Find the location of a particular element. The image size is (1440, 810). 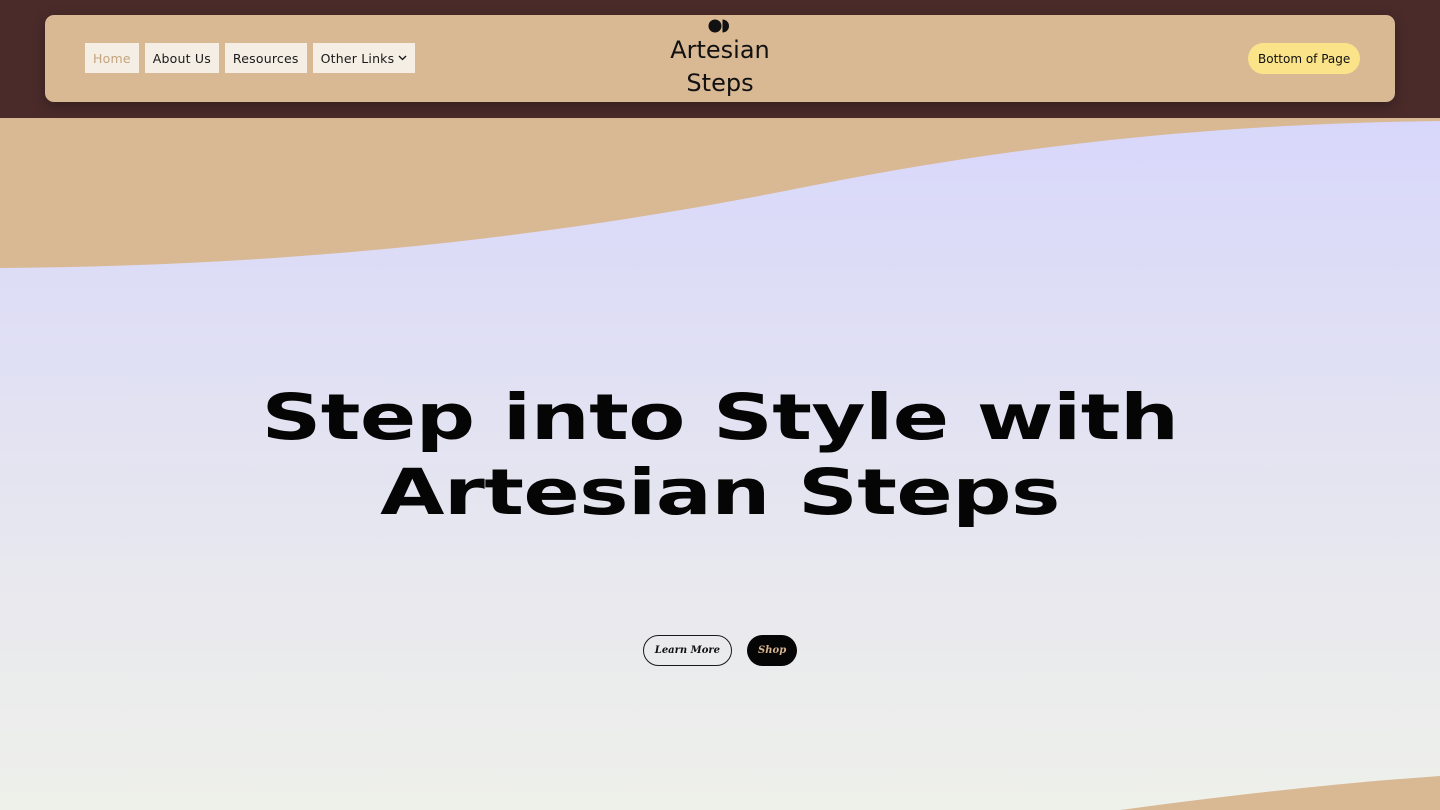

nav-link-home: Home is located at coordinates (112, 58).